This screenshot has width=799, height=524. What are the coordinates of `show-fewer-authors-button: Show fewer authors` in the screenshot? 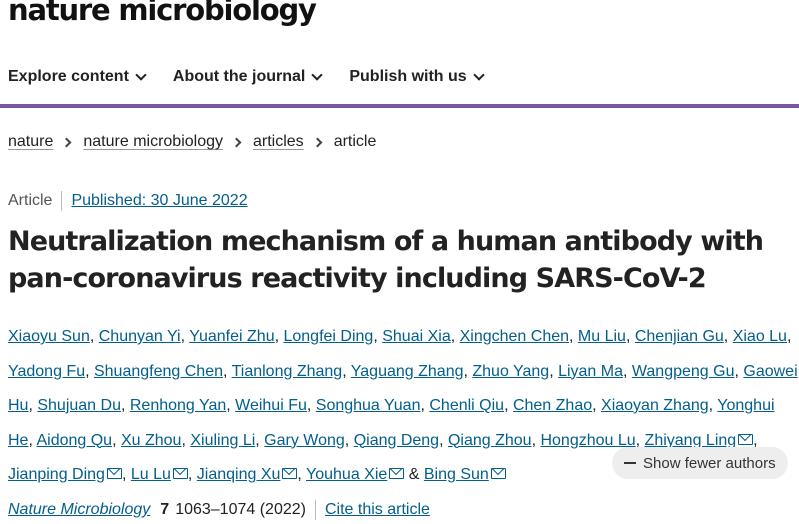 It's located at (700, 463).